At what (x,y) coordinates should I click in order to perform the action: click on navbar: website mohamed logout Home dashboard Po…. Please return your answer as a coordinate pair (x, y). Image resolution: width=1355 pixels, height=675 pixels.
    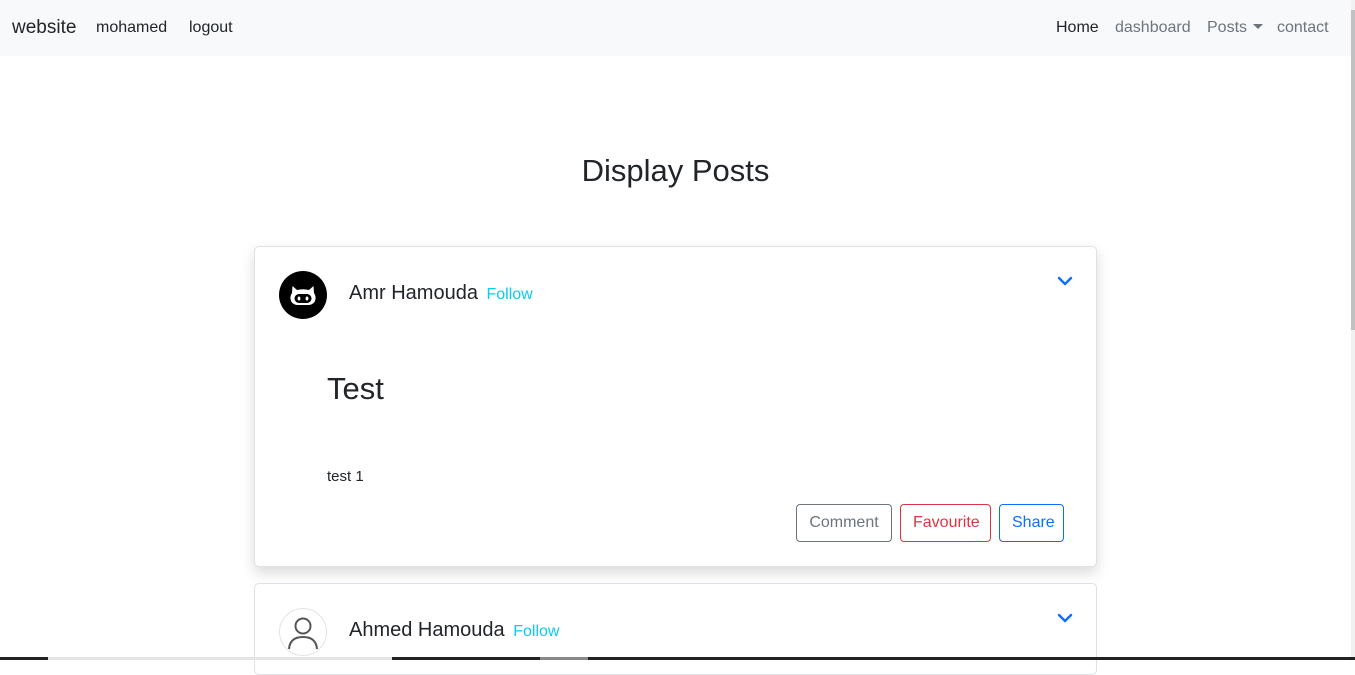
    Looking at the image, I should click on (675, 28).